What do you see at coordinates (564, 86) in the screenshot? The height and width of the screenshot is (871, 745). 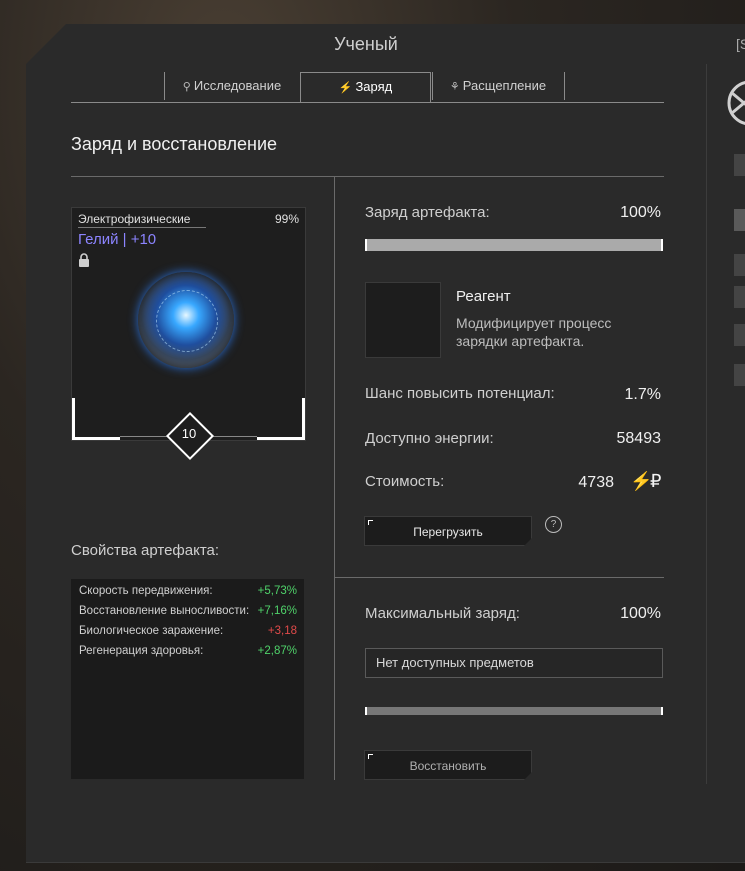 I see `tab-separator` at bounding box center [564, 86].